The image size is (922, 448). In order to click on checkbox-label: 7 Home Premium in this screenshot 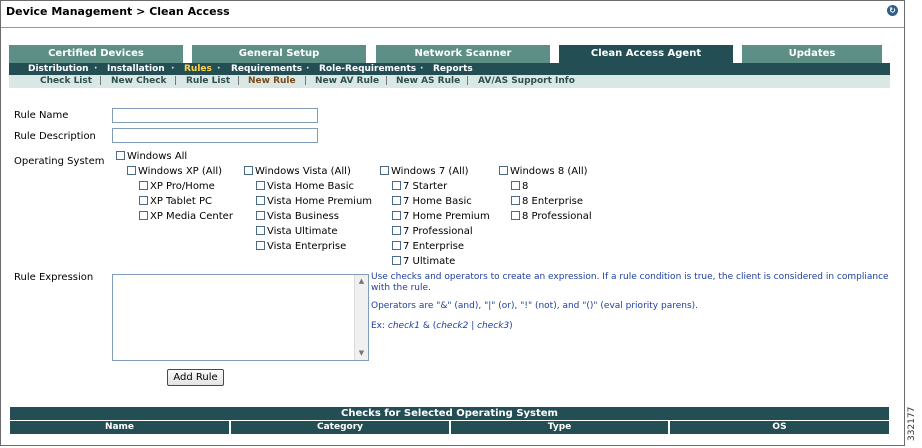, I will do `click(446, 216)`.